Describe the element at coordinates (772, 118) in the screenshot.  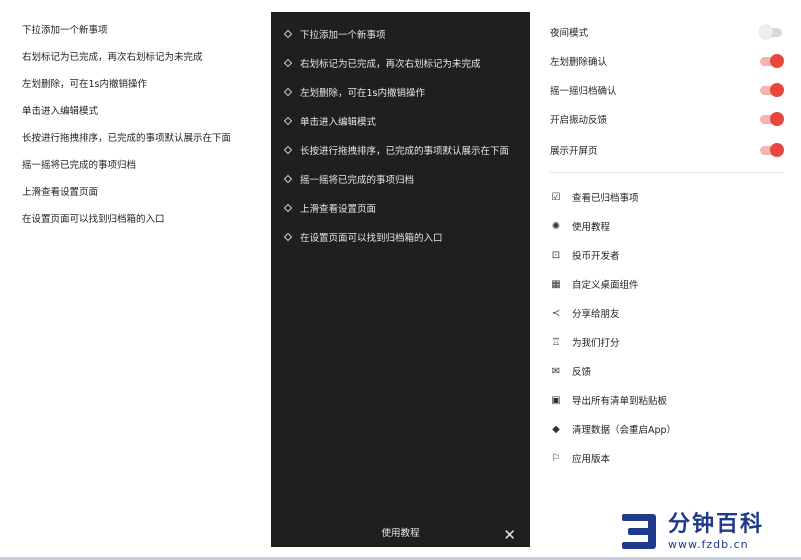
I see `vibration-feedback-toggle` at that location.